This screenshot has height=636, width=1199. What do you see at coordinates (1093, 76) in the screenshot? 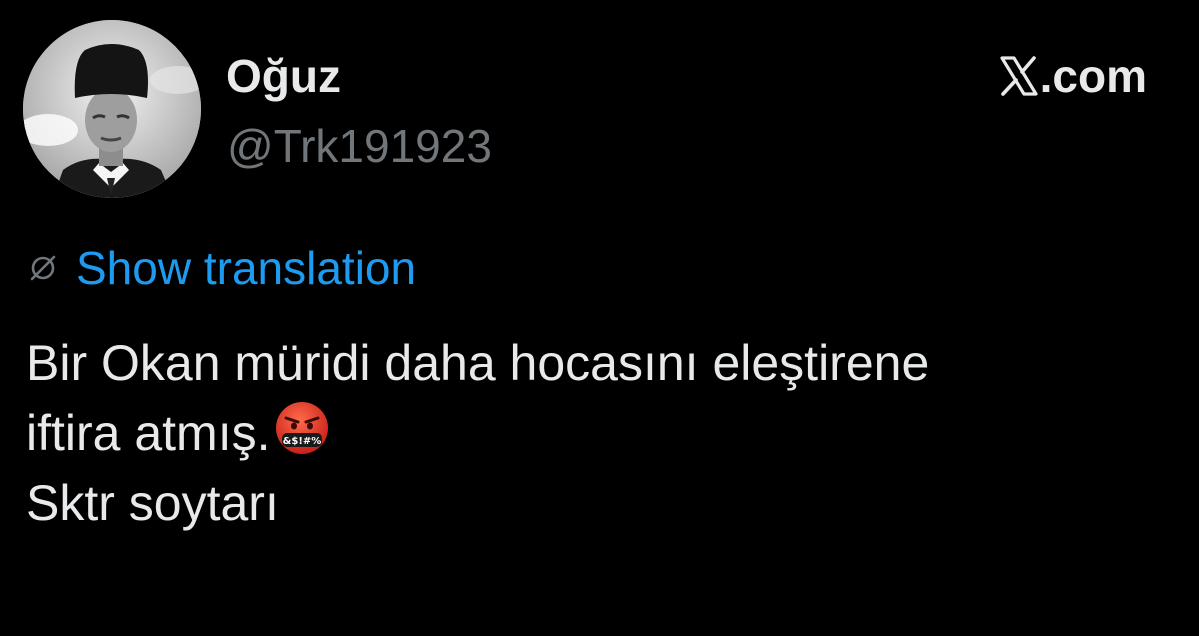
I see `site-domain-label: .com` at bounding box center [1093, 76].